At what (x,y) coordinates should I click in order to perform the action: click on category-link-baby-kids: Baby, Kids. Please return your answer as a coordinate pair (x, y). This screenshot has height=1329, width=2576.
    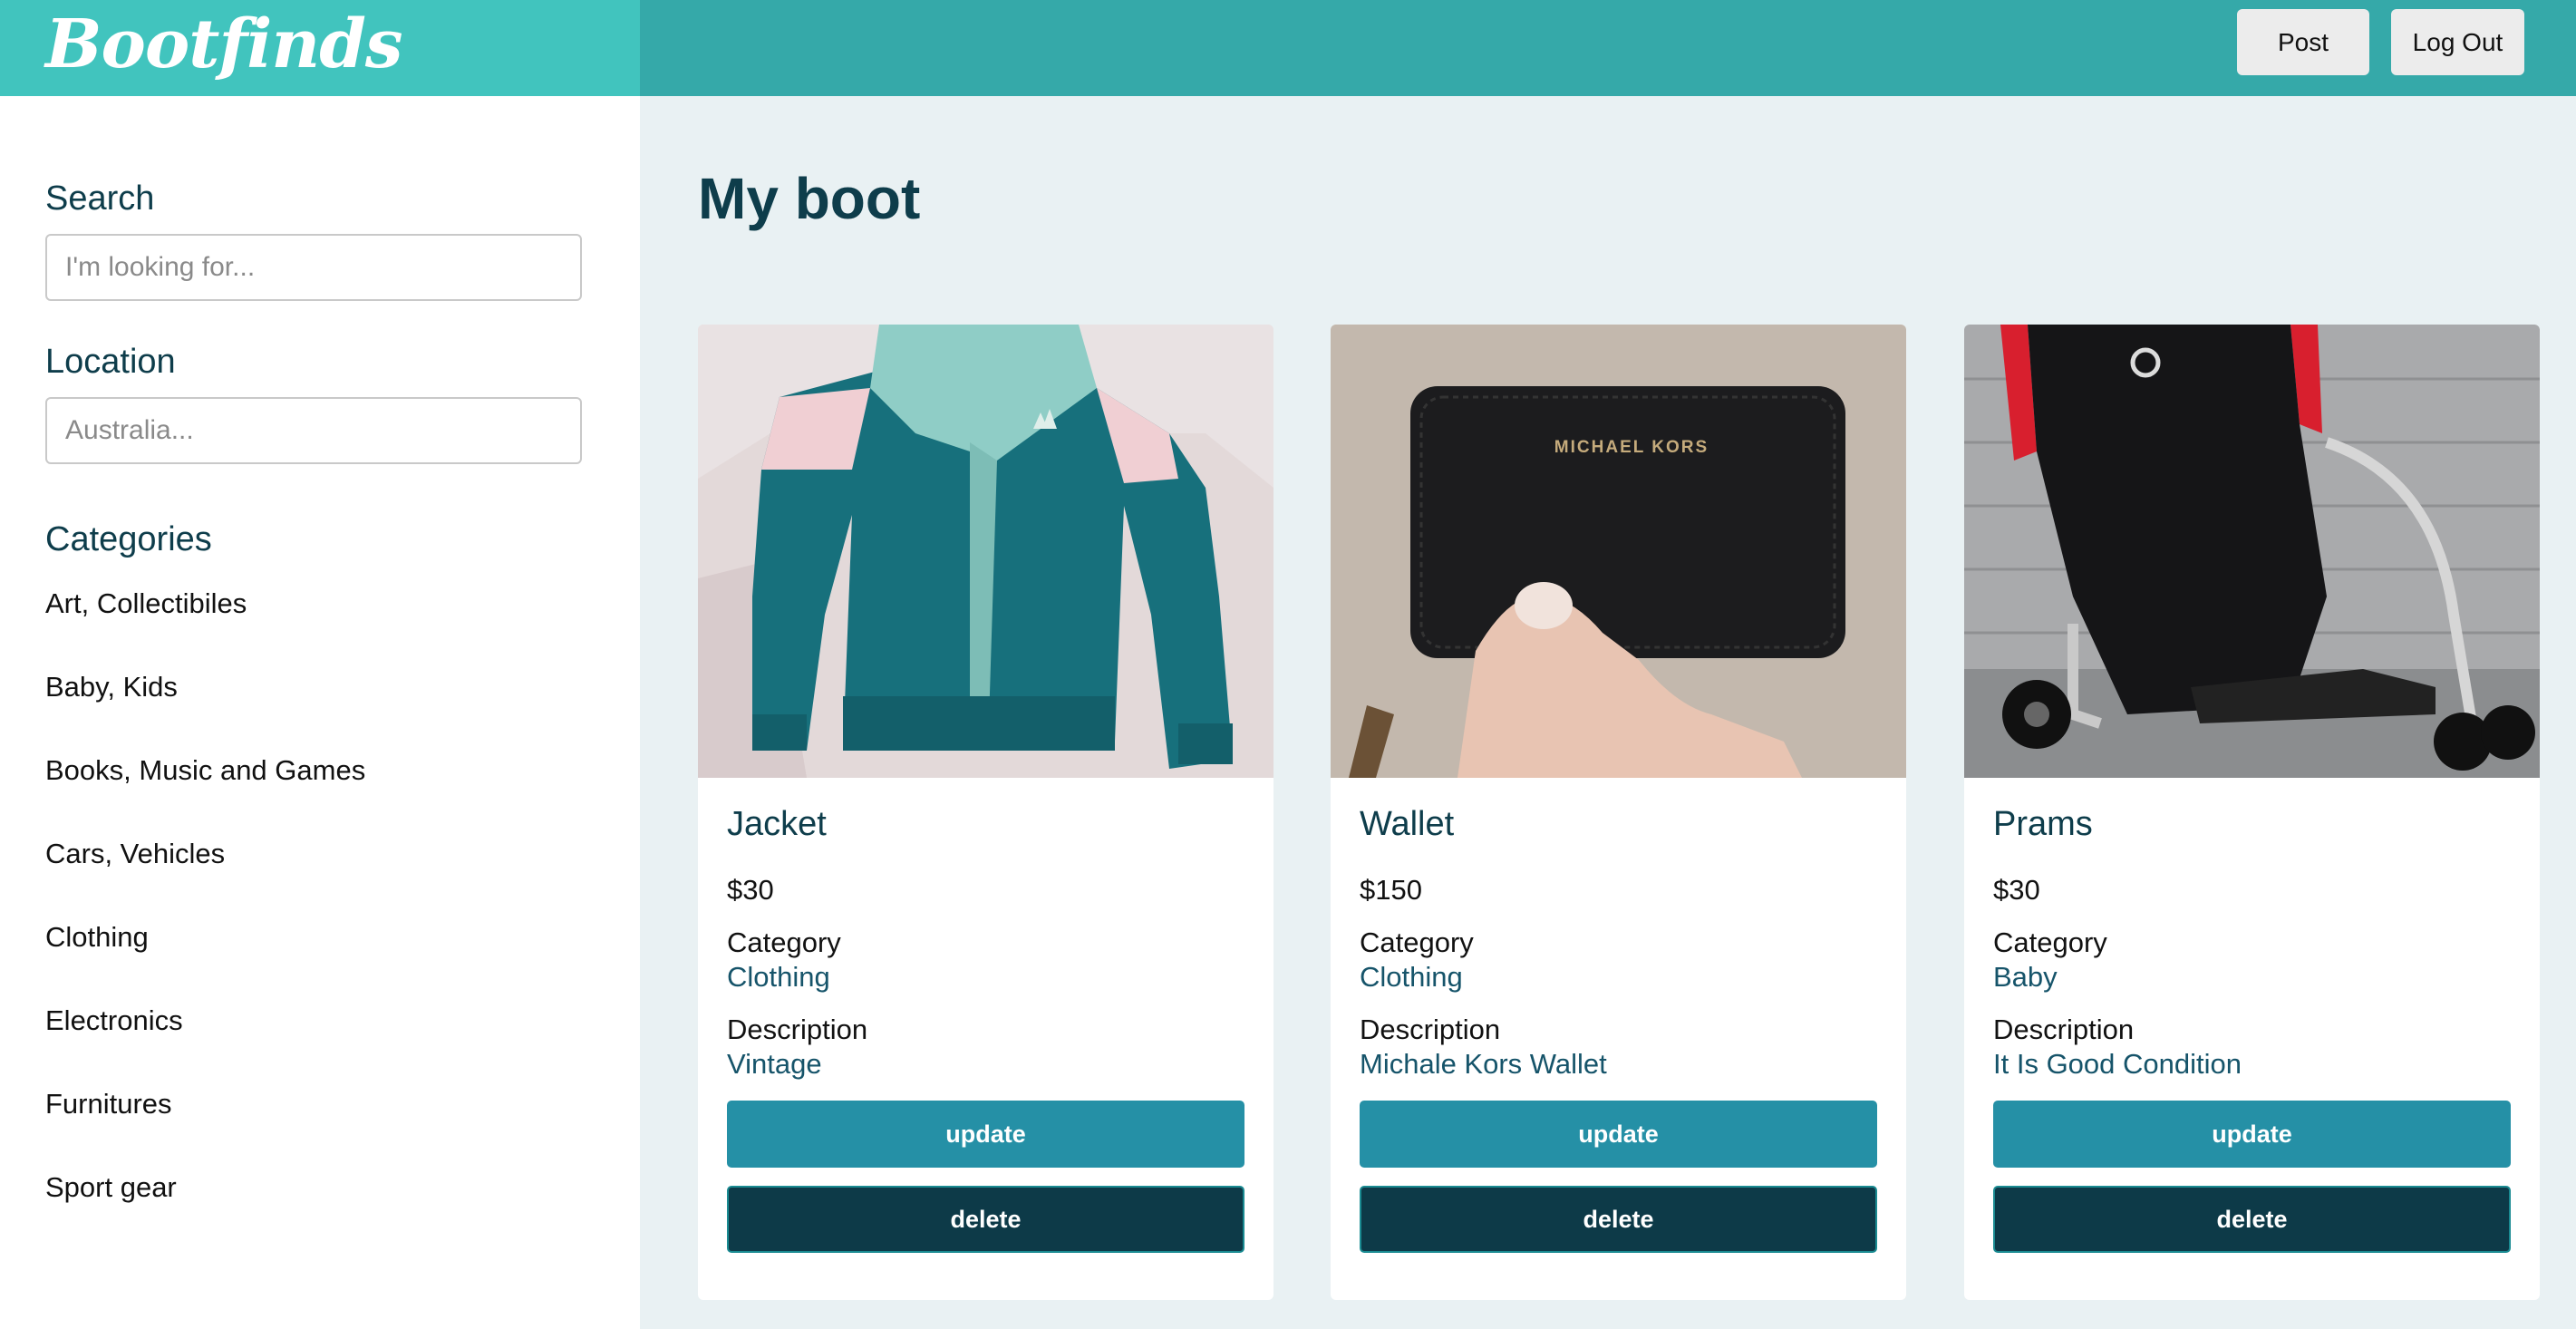
    Looking at the image, I should click on (205, 711).